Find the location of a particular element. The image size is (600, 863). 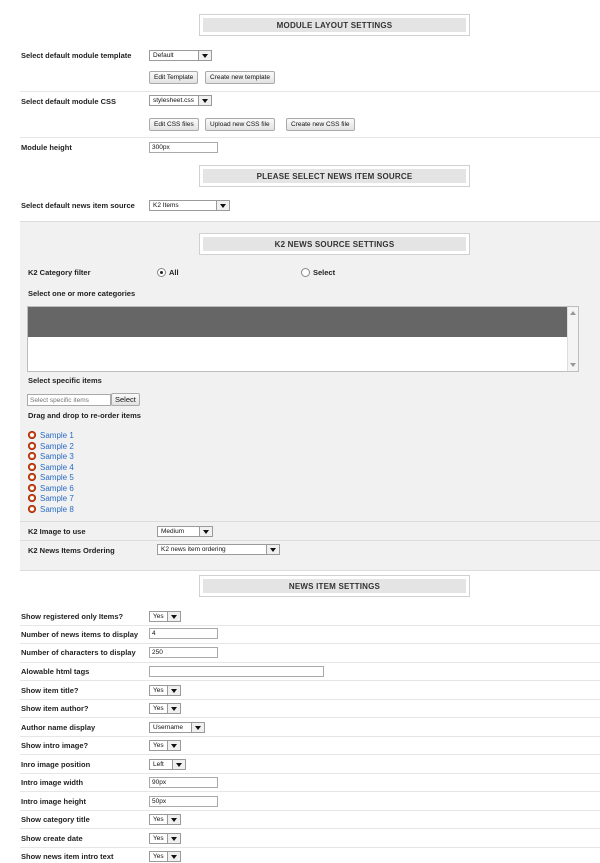

registered-only-label: Show registered only Items? is located at coordinates (72, 616).